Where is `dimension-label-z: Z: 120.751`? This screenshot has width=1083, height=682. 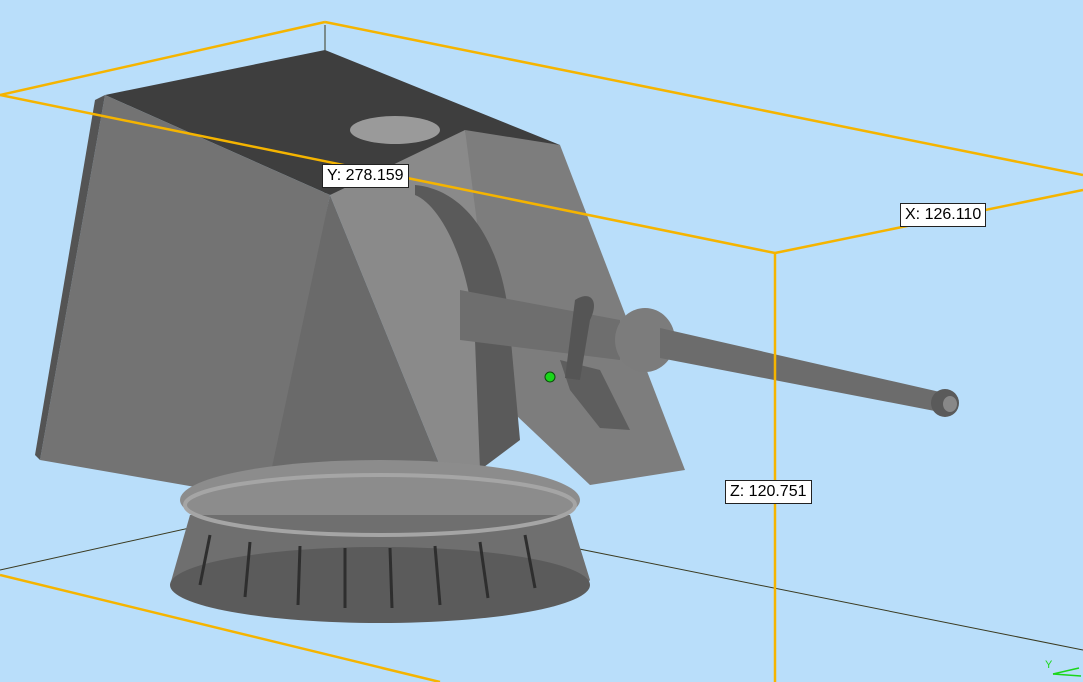
dimension-label-z: Z: 120.751 is located at coordinates (768, 492).